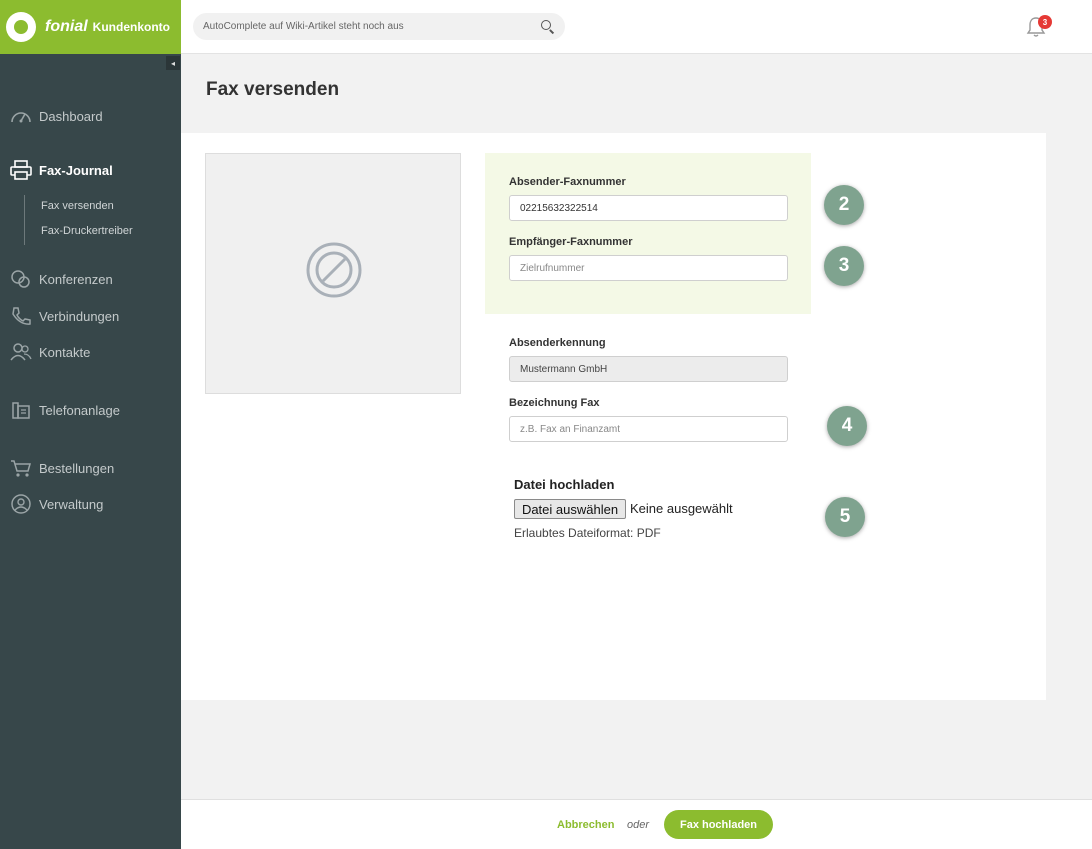 This screenshot has height=849, width=1092. What do you see at coordinates (131, 27) in the screenshot?
I see `brand-subtitle: Kundenkonto` at bounding box center [131, 27].